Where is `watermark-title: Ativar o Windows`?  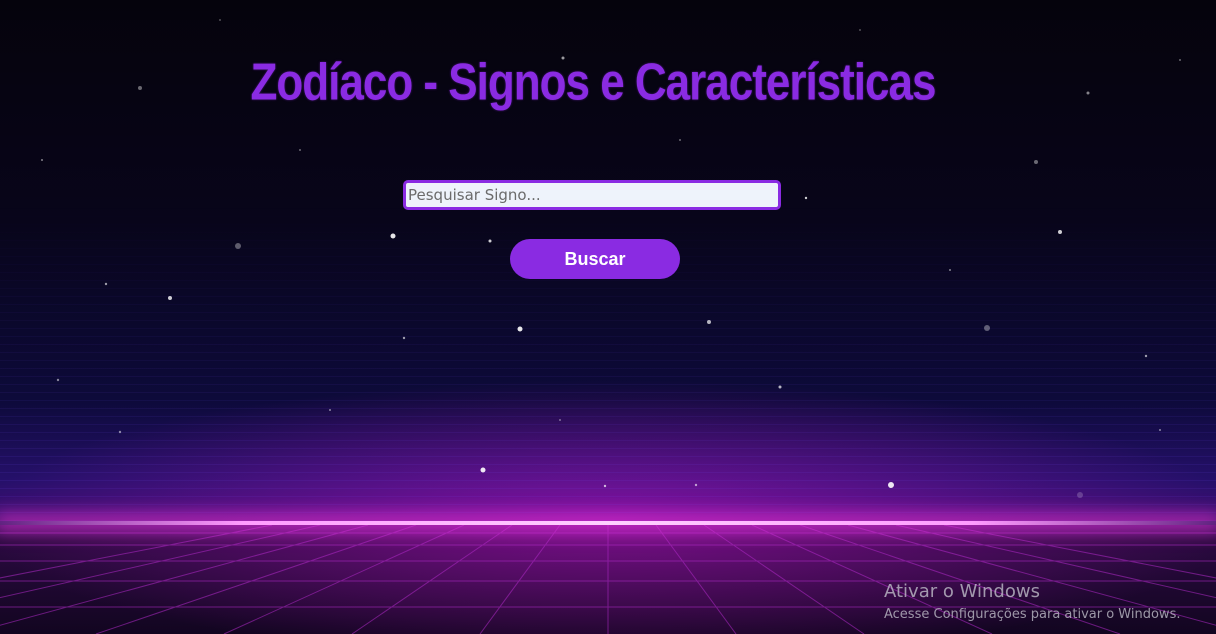
watermark-title: Ativar o Windows is located at coordinates (962, 591).